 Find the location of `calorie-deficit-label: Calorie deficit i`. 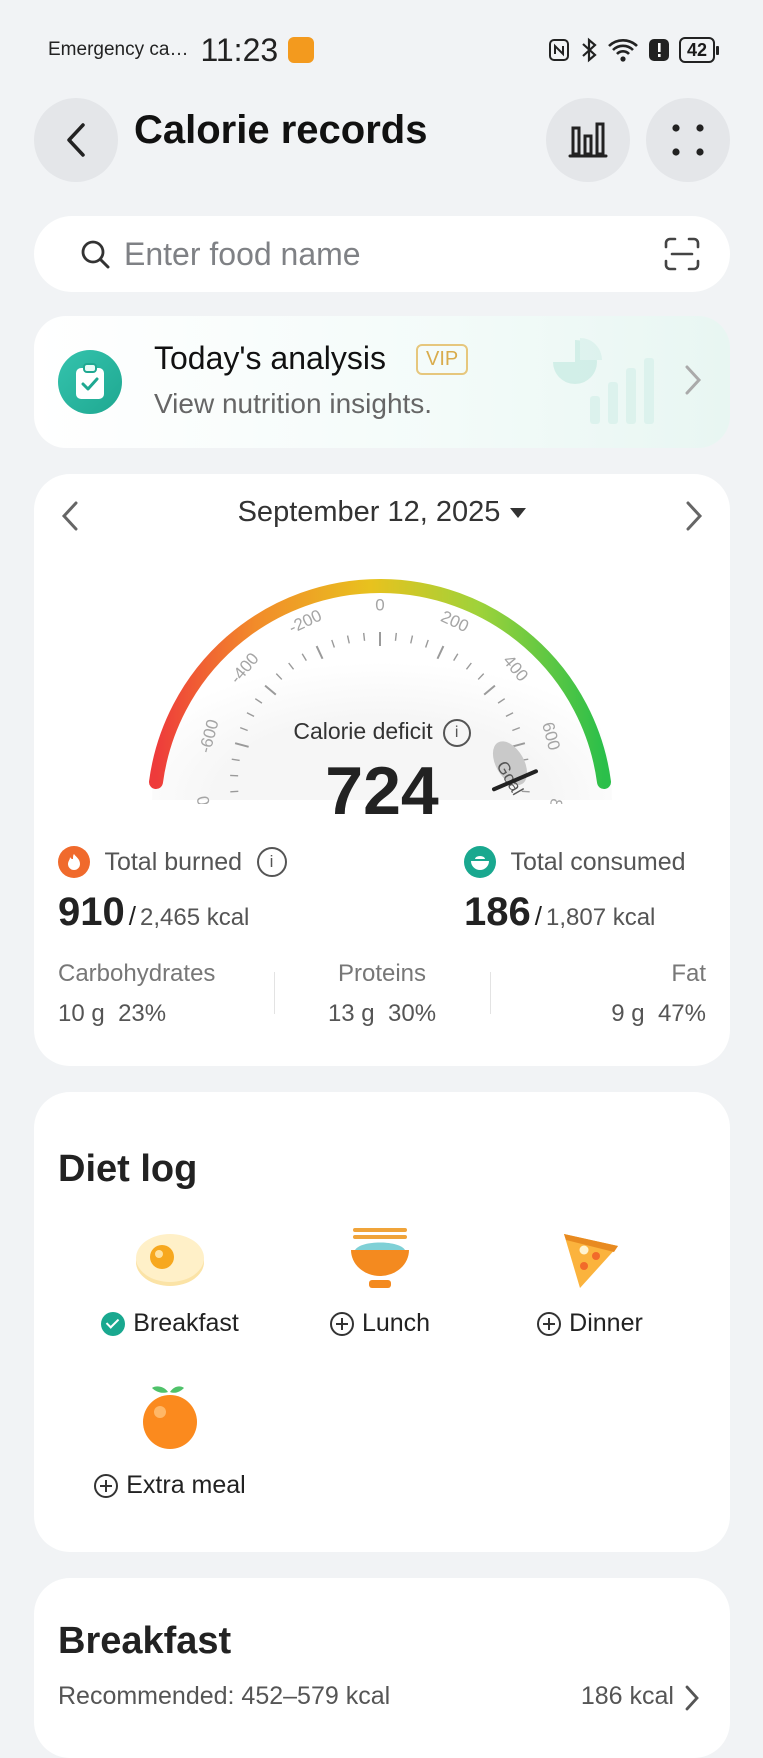

calorie-deficit-label: Calorie deficit i is located at coordinates (382, 732).